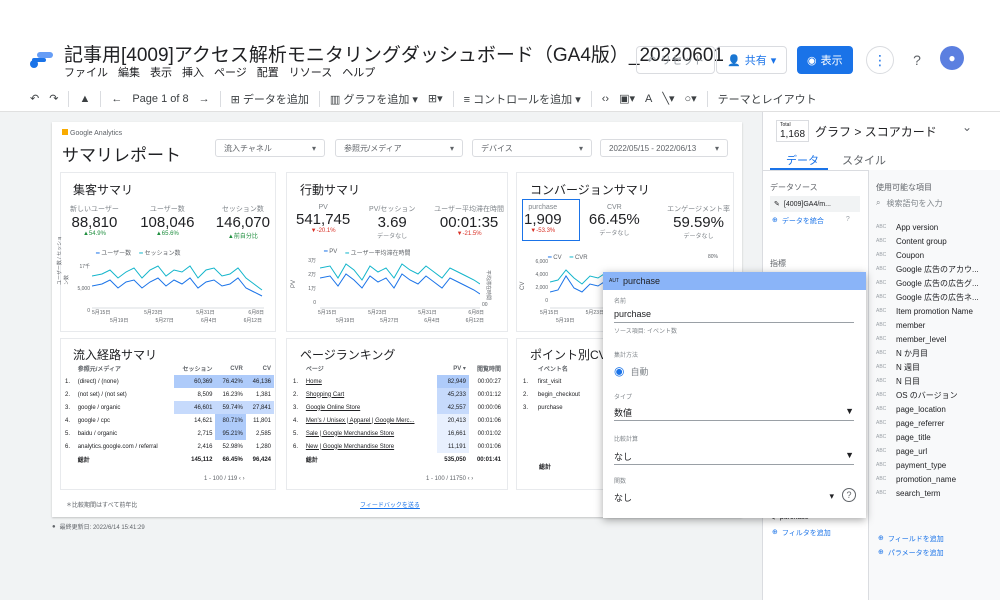 The height and width of the screenshot is (600, 1000). Describe the element at coordinates (936, 479) in the screenshot. I see `list-item: ABC promotion_name` at that location.